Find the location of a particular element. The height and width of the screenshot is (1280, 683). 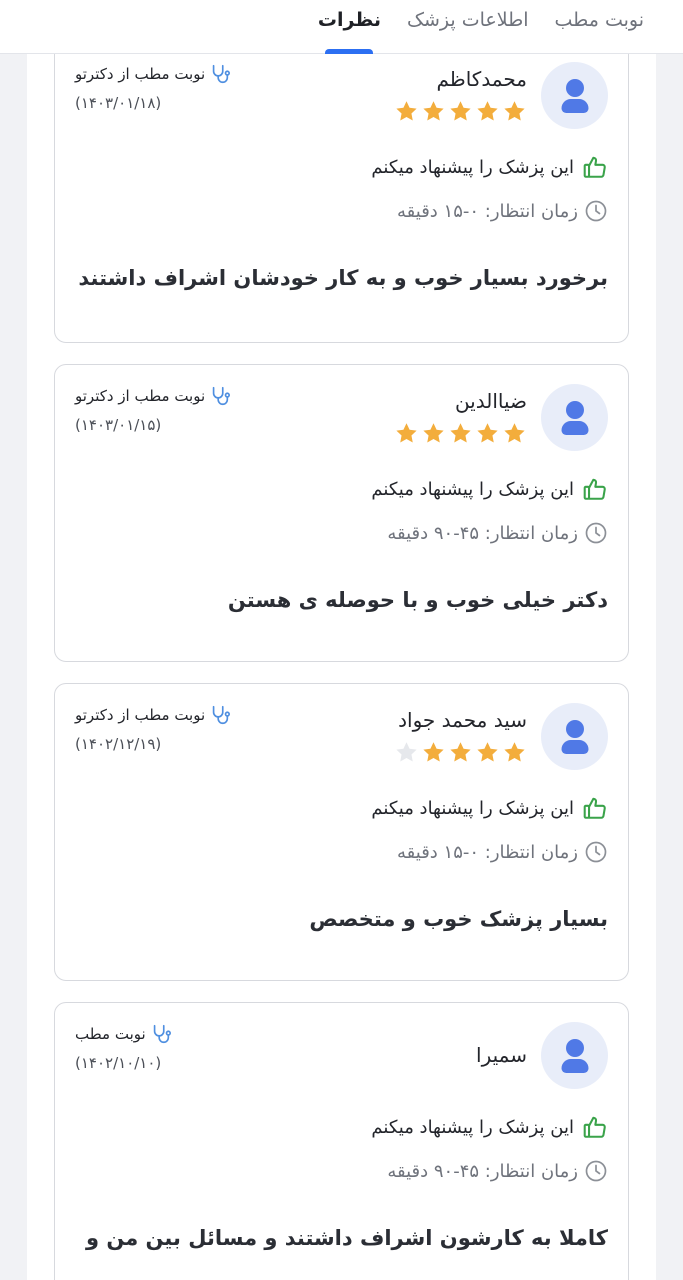

appointment-source: نوبت مطب is located at coordinates (123, 1034).